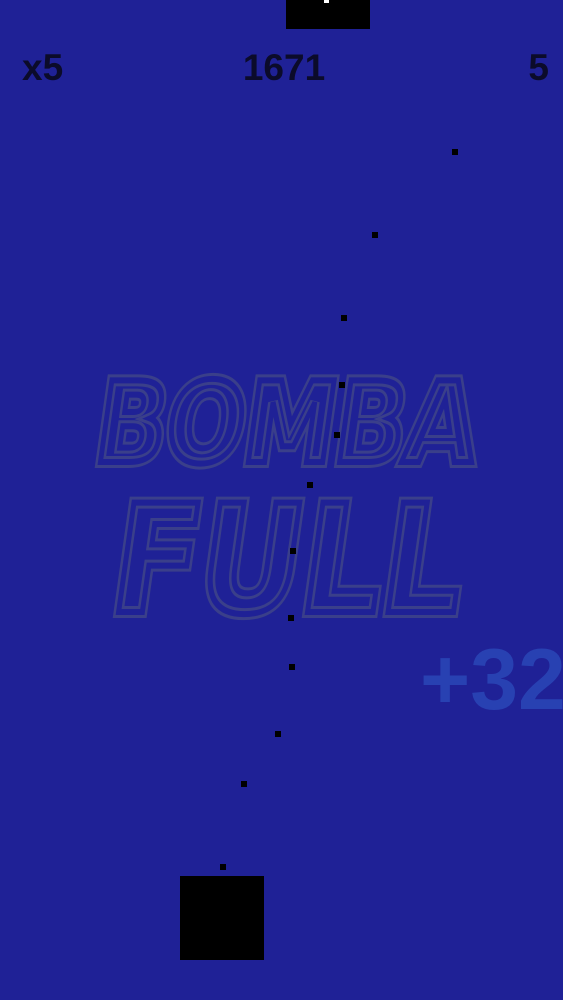 Image resolution: width=563 pixels, height=1000 pixels. What do you see at coordinates (289, 560) in the screenshot?
I see `title-line-2-inner: FULL` at bounding box center [289, 560].